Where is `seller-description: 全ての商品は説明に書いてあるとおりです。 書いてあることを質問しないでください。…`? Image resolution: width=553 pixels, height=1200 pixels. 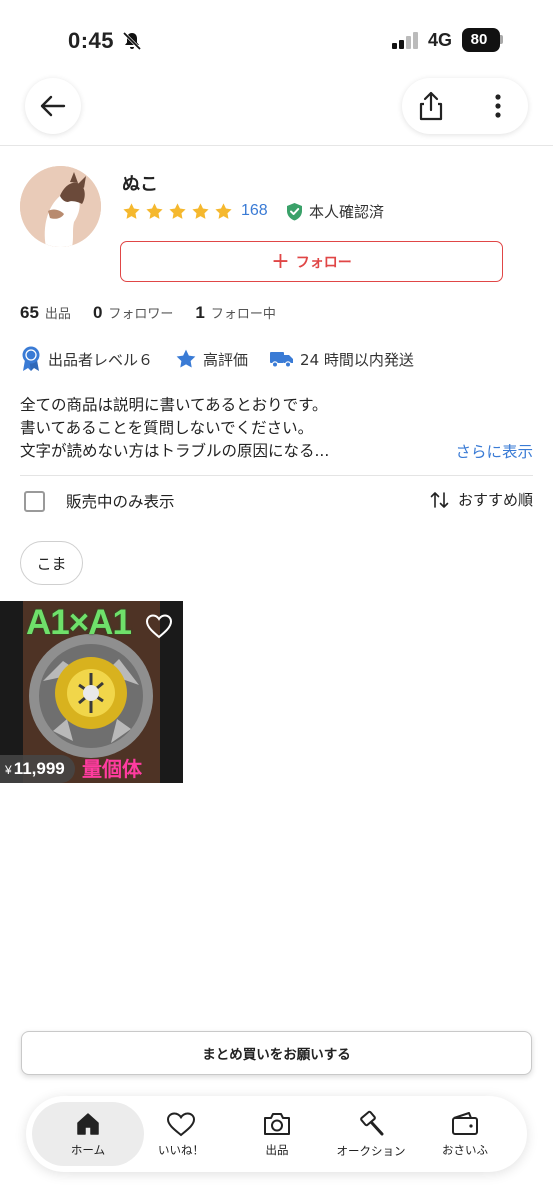
seller-description: 全ての商品は説明に書いてあるとおりです。 書いてあることを質問しないでください。… is located at coordinates (174, 428).